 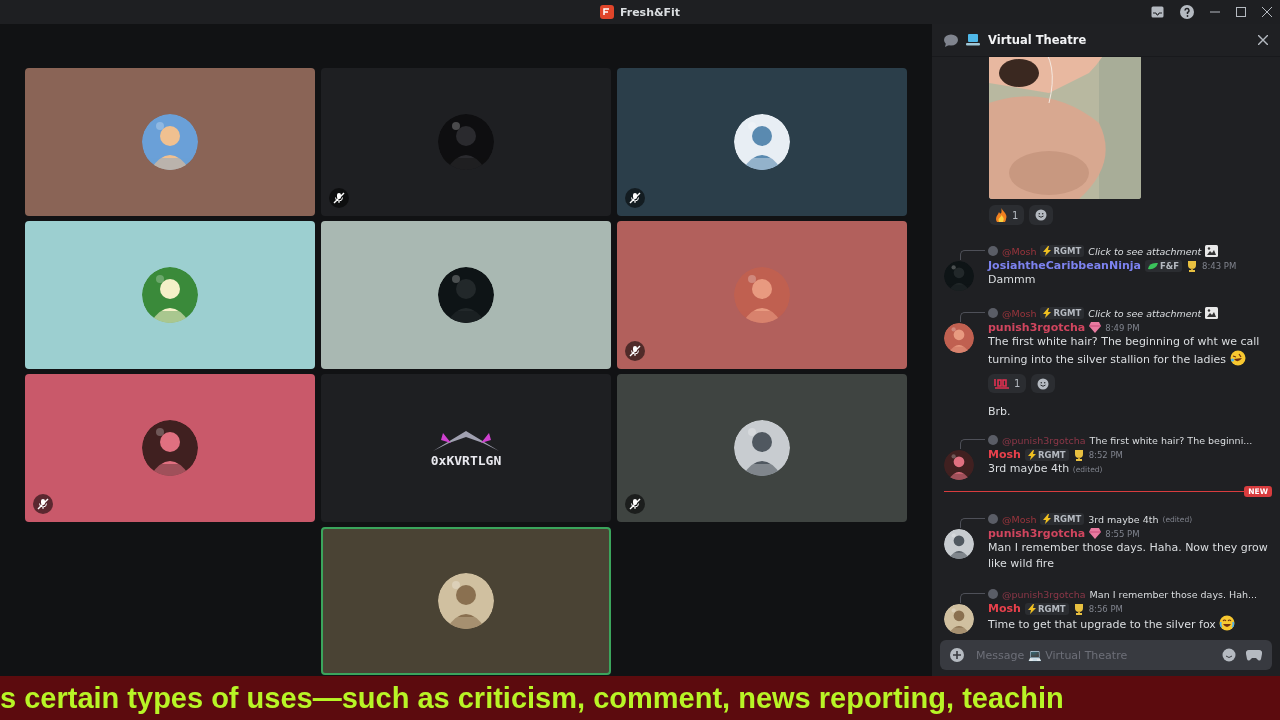 What do you see at coordinates (1123, 519) in the screenshot?
I see `reply-preview: 3rd maybe 4th` at bounding box center [1123, 519].